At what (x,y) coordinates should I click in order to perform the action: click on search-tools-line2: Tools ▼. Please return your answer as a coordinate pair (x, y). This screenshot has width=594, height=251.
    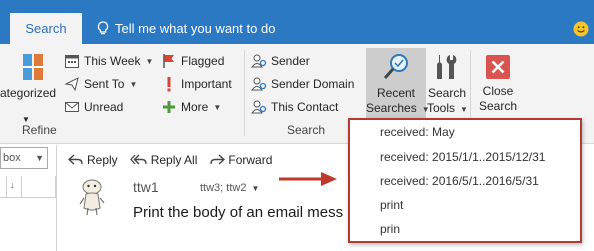
    Looking at the image, I should click on (447, 108).